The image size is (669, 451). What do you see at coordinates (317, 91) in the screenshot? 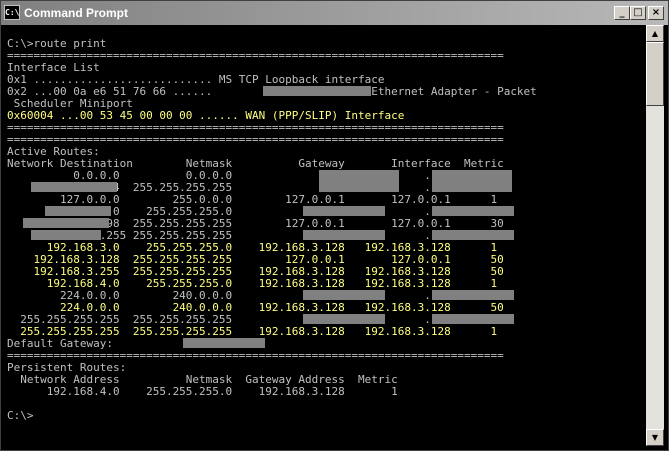
I see `redacted-mac-name` at bounding box center [317, 91].